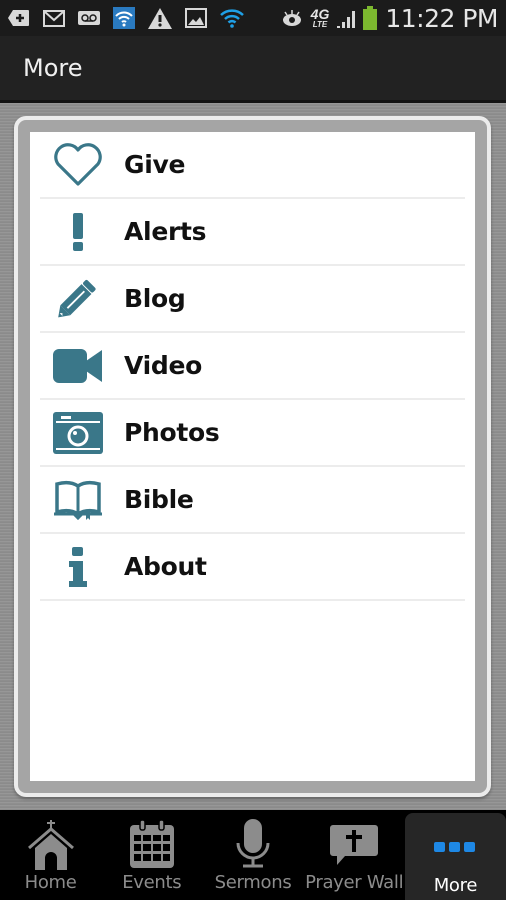 This screenshot has width=506, height=900. I want to click on video-camera-icon, so click(78, 366).